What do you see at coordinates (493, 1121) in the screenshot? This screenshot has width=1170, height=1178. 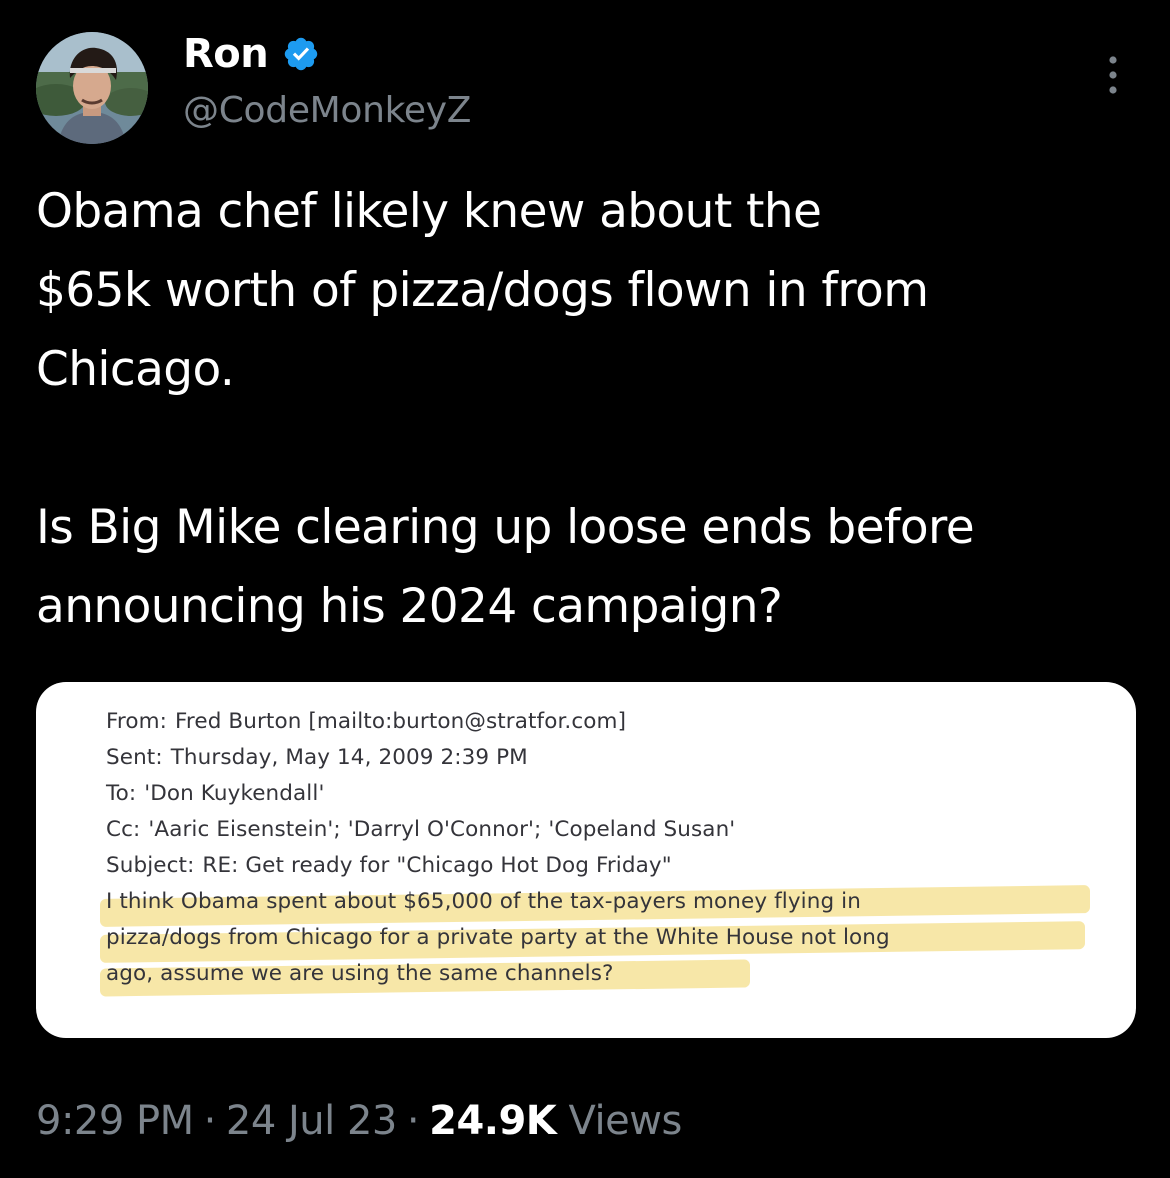 I see `views-count: 24.9K` at bounding box center [493, 1121].